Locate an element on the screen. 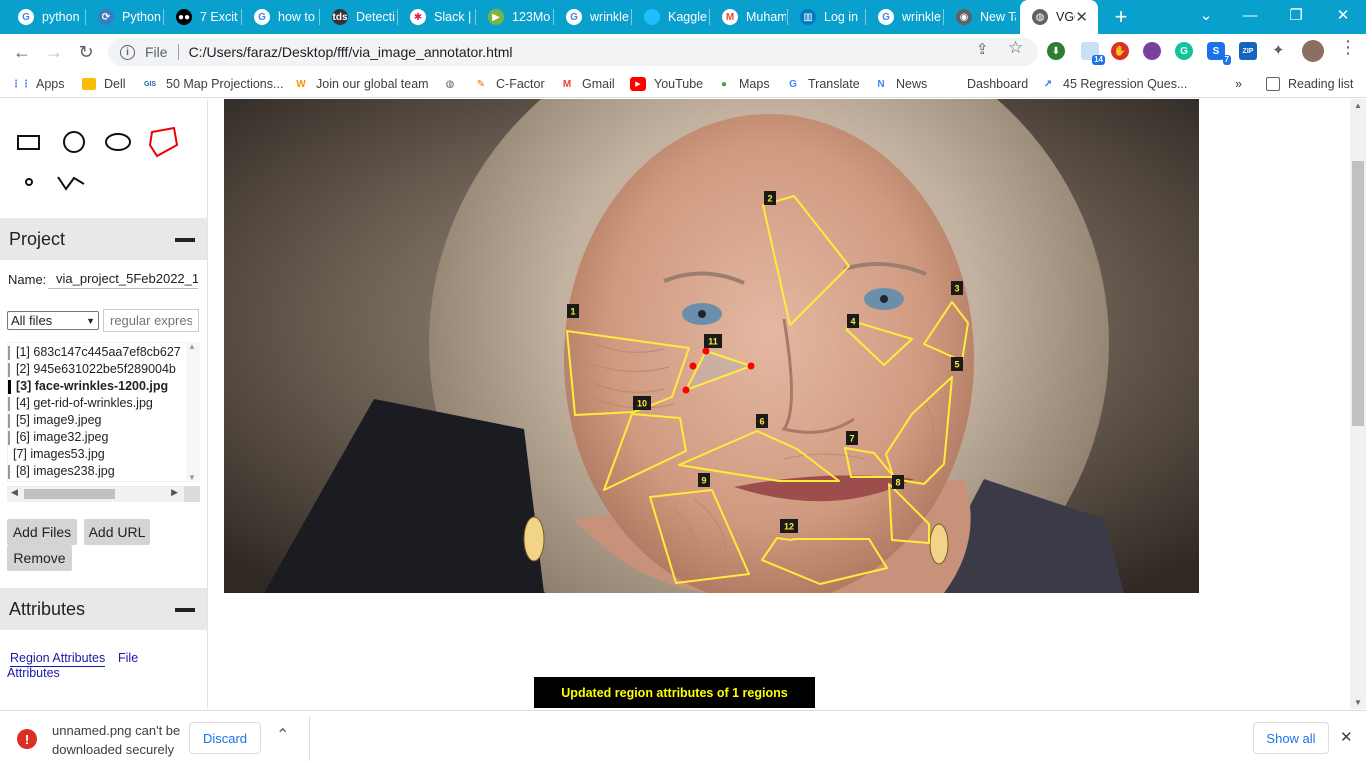 This screenshot has height=768, width=1366. region-5-label: 5 is located at coordinates (957, 364).